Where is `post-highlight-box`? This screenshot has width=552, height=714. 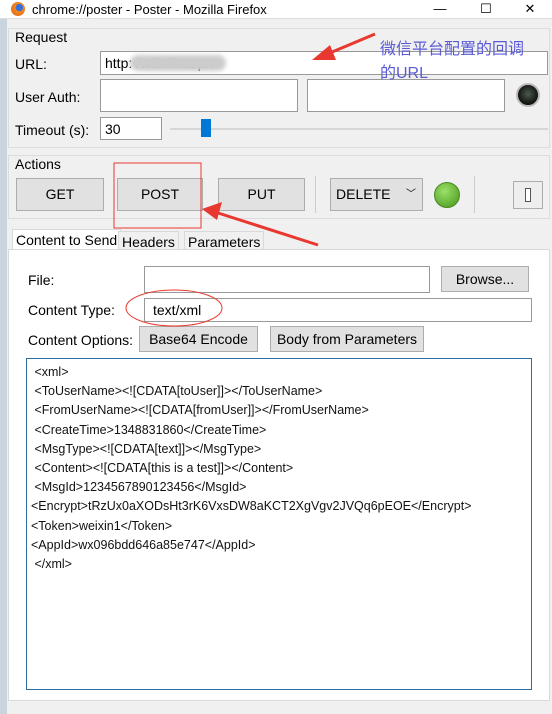 post-highlight-box is located at coordinates (157, 195).